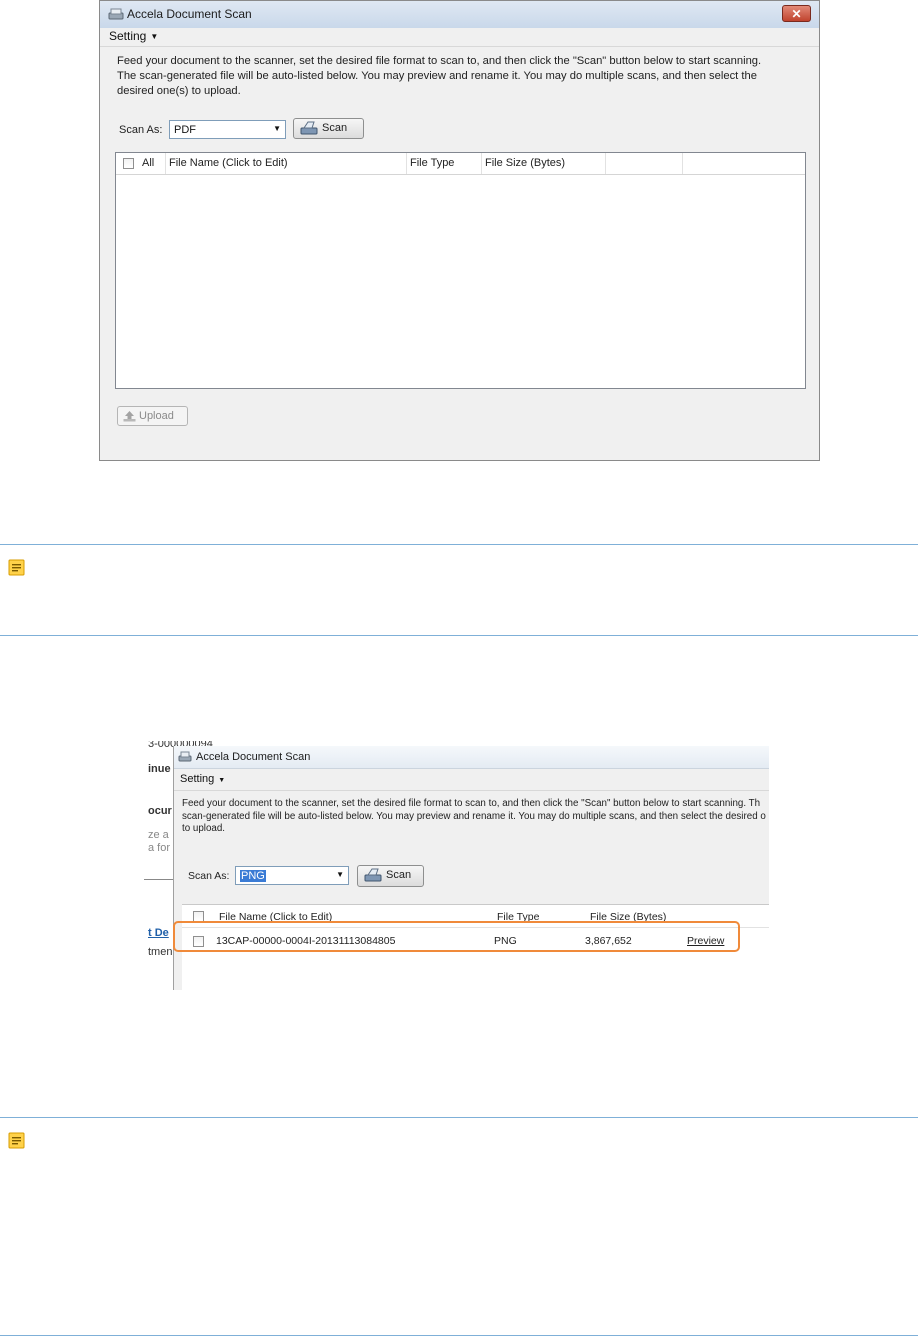  What do you see at coordinates (159, 848) in the screenshot?
I see `background-text: a for` at bounding box center [159, 848].